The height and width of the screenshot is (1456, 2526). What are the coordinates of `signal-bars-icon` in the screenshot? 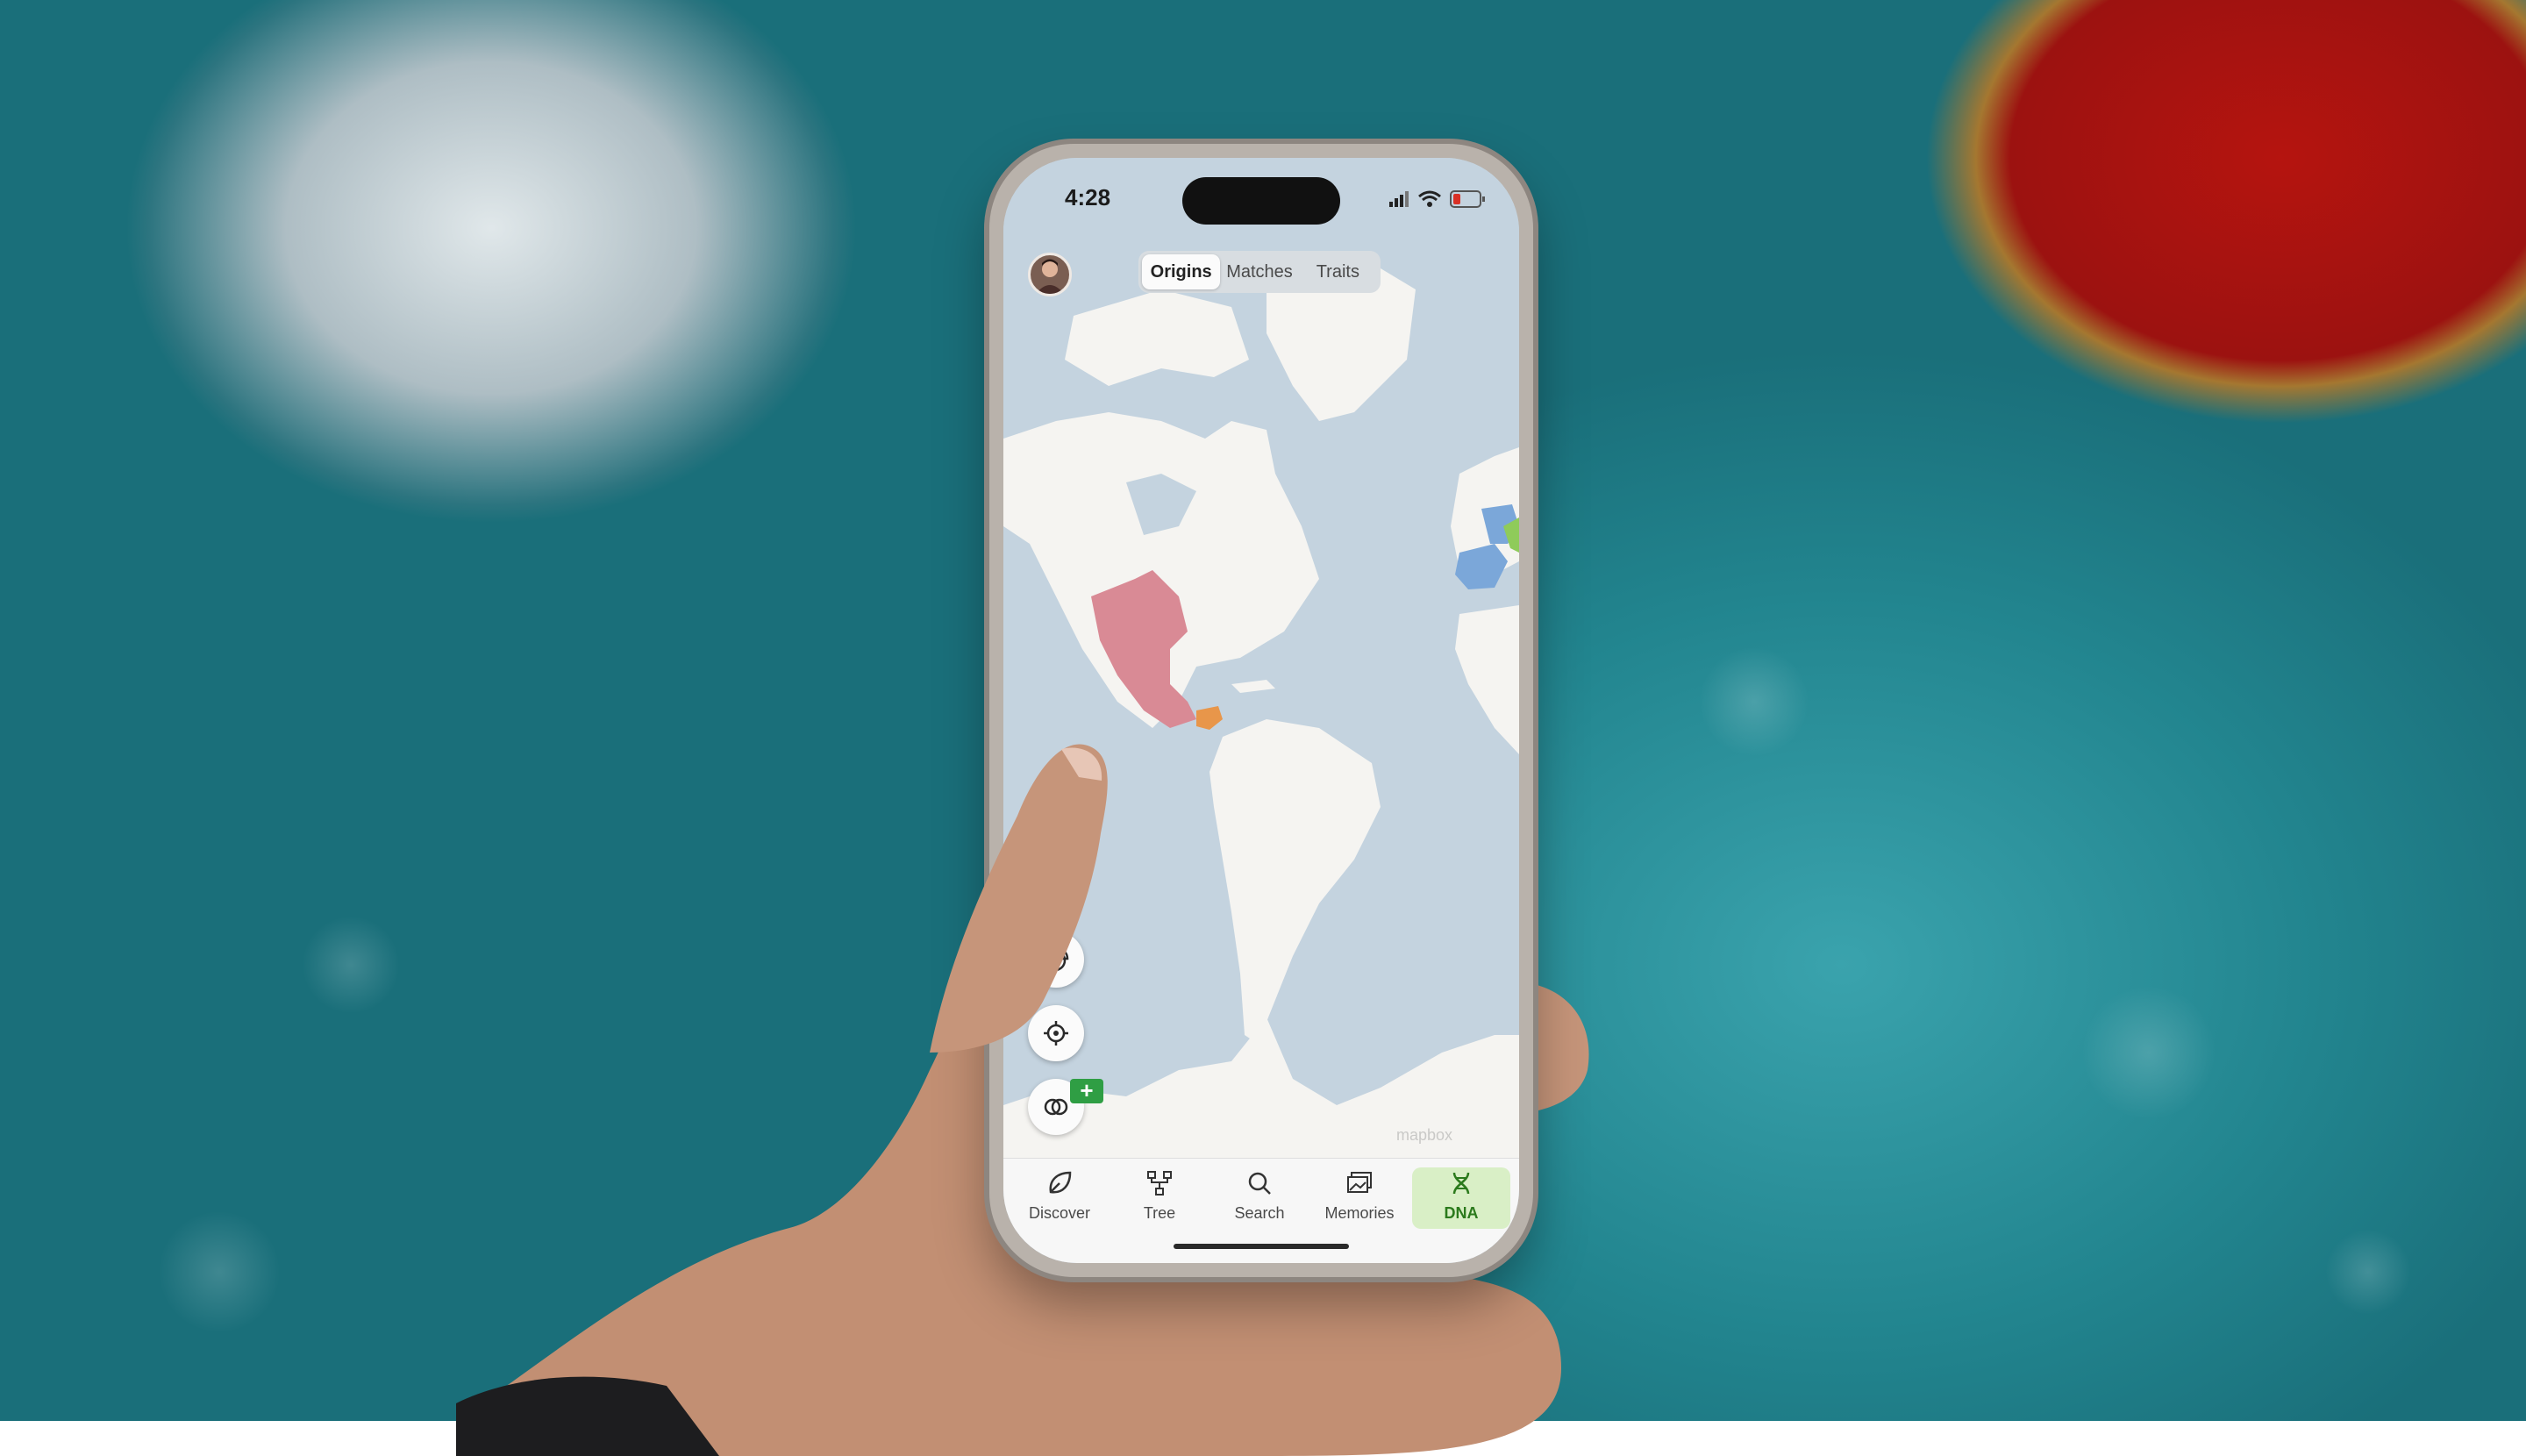 It's located at (1399, 199).